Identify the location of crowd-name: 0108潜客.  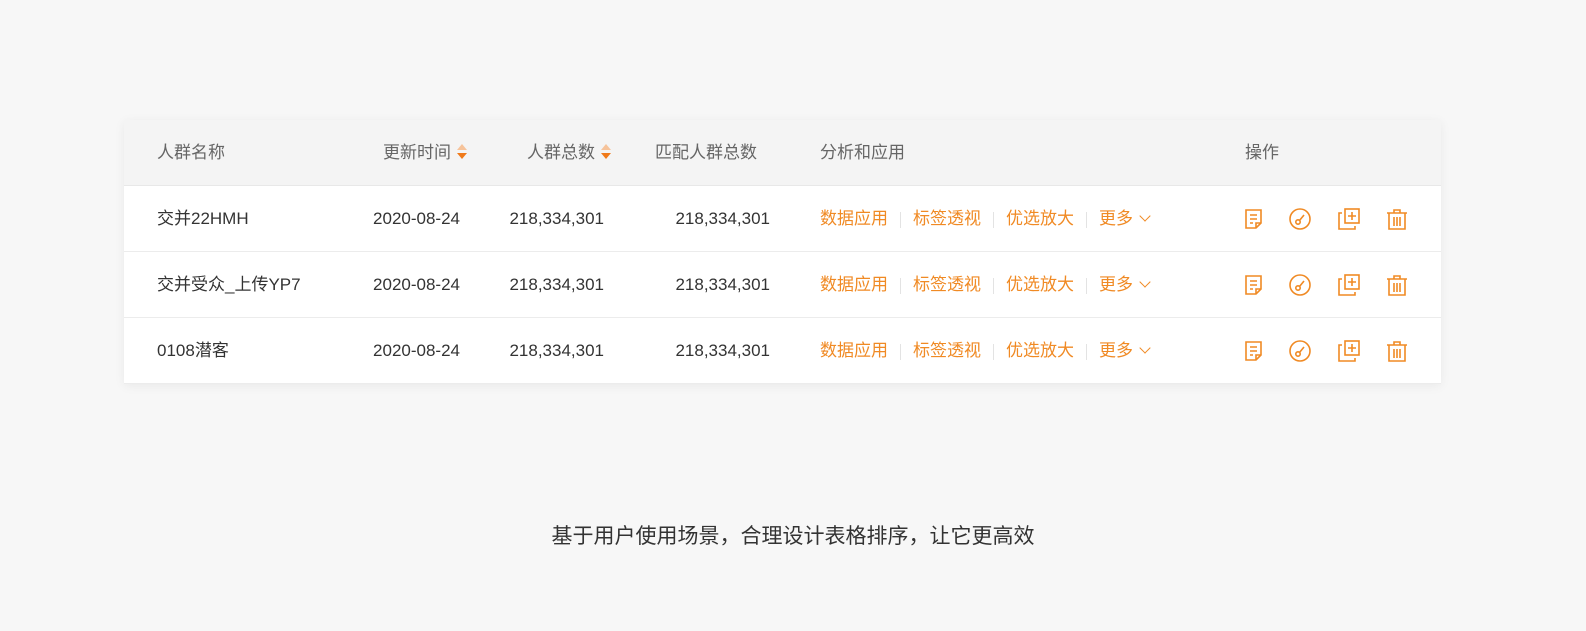
(193, 351).